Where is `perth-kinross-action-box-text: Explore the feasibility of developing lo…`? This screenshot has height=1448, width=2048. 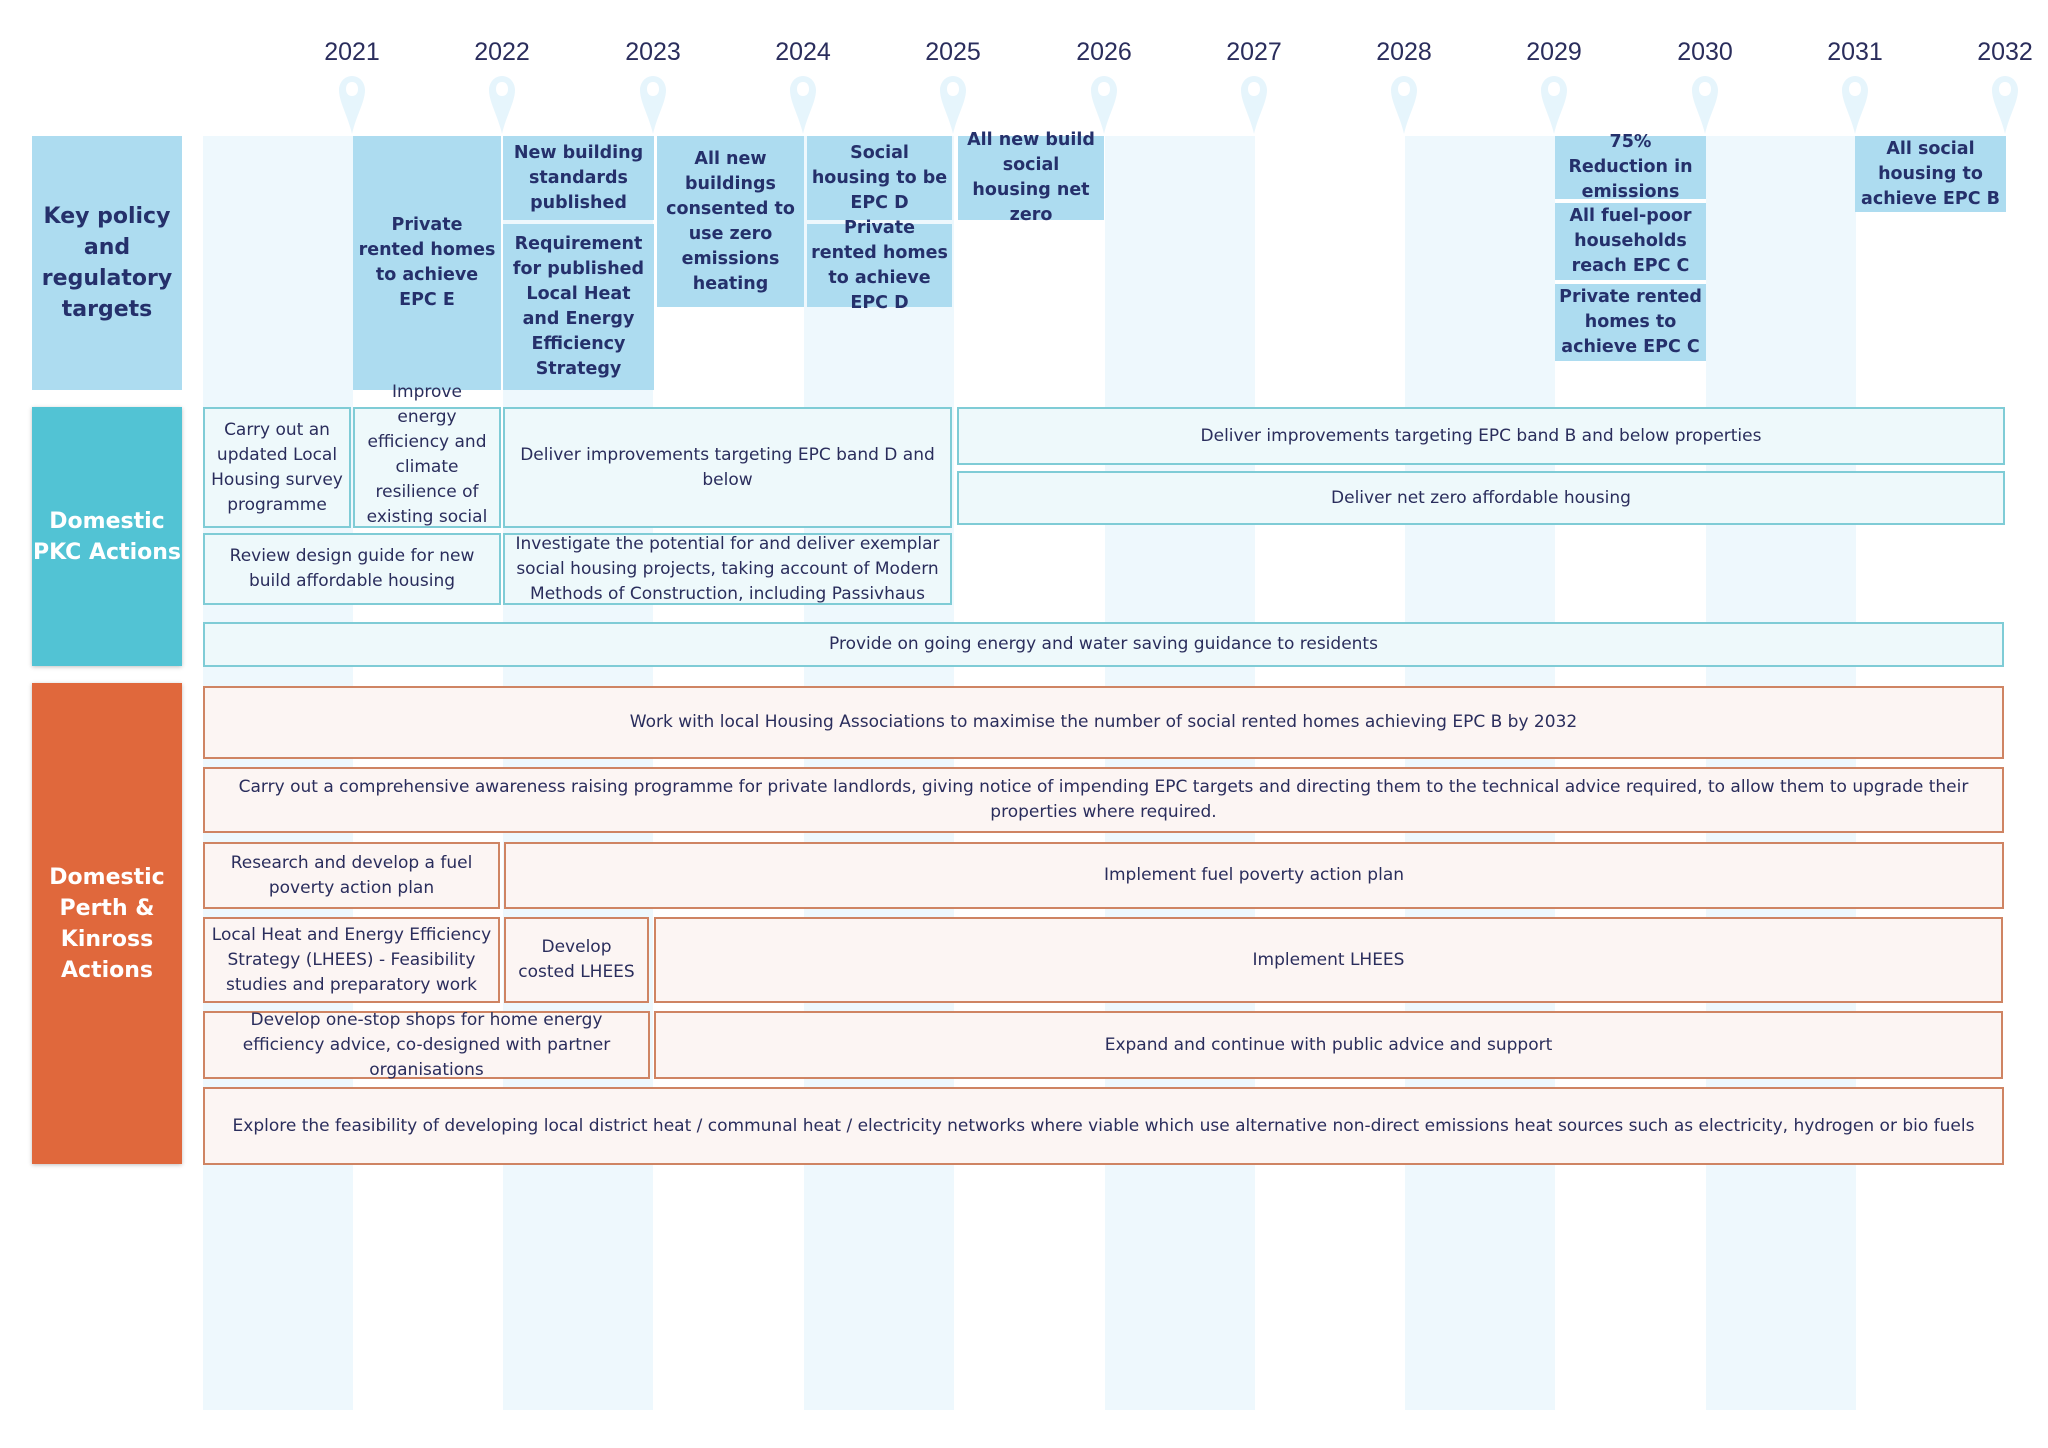 perth-kinross-action-box-text: Explore the feasibility of developing lo… is located at coordinates (1103, 1125).